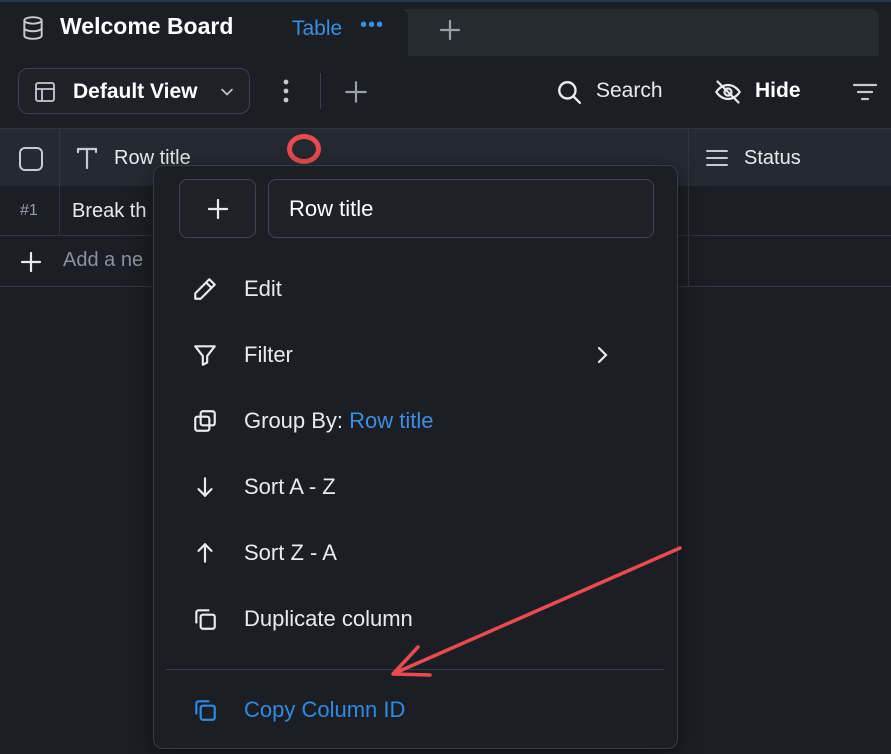 The image size is (891, 754). I want to click on top-bar: Welcome Board Table •••, so click(445, 28).